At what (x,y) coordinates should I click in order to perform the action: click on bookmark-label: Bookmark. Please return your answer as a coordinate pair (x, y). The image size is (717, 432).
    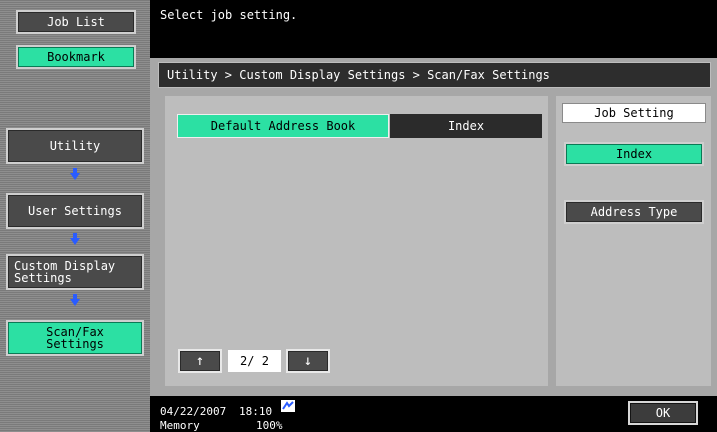
    Looking at the image, I should click on (76, 57).